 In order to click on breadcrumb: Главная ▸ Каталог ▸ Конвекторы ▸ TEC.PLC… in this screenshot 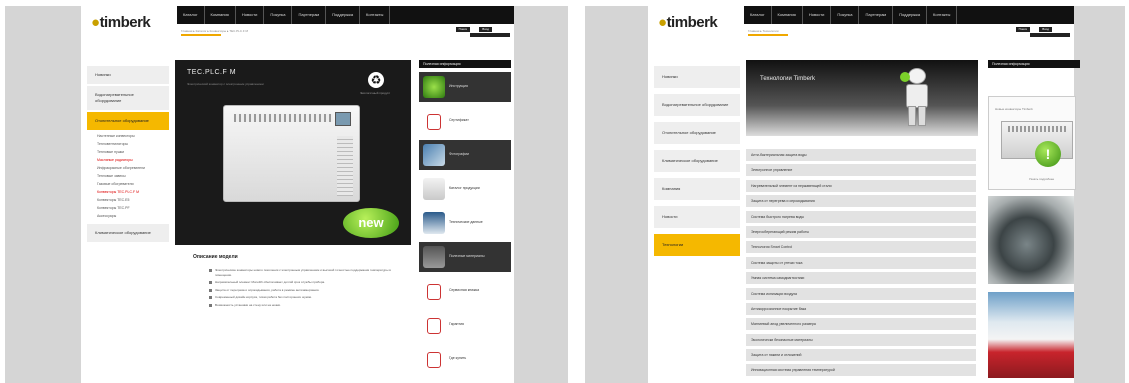, I will do `click(214, 31)`.